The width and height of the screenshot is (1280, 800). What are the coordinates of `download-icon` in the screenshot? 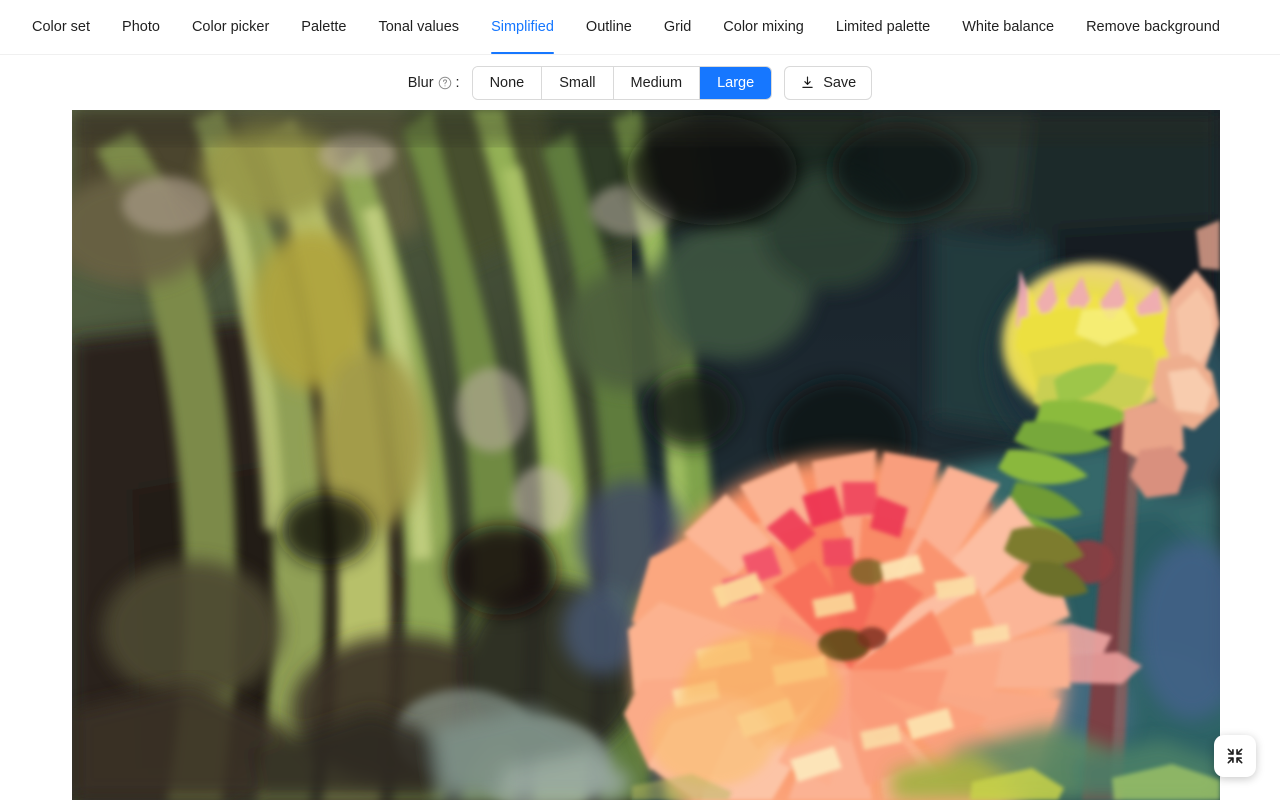 It's located at (807, 82).